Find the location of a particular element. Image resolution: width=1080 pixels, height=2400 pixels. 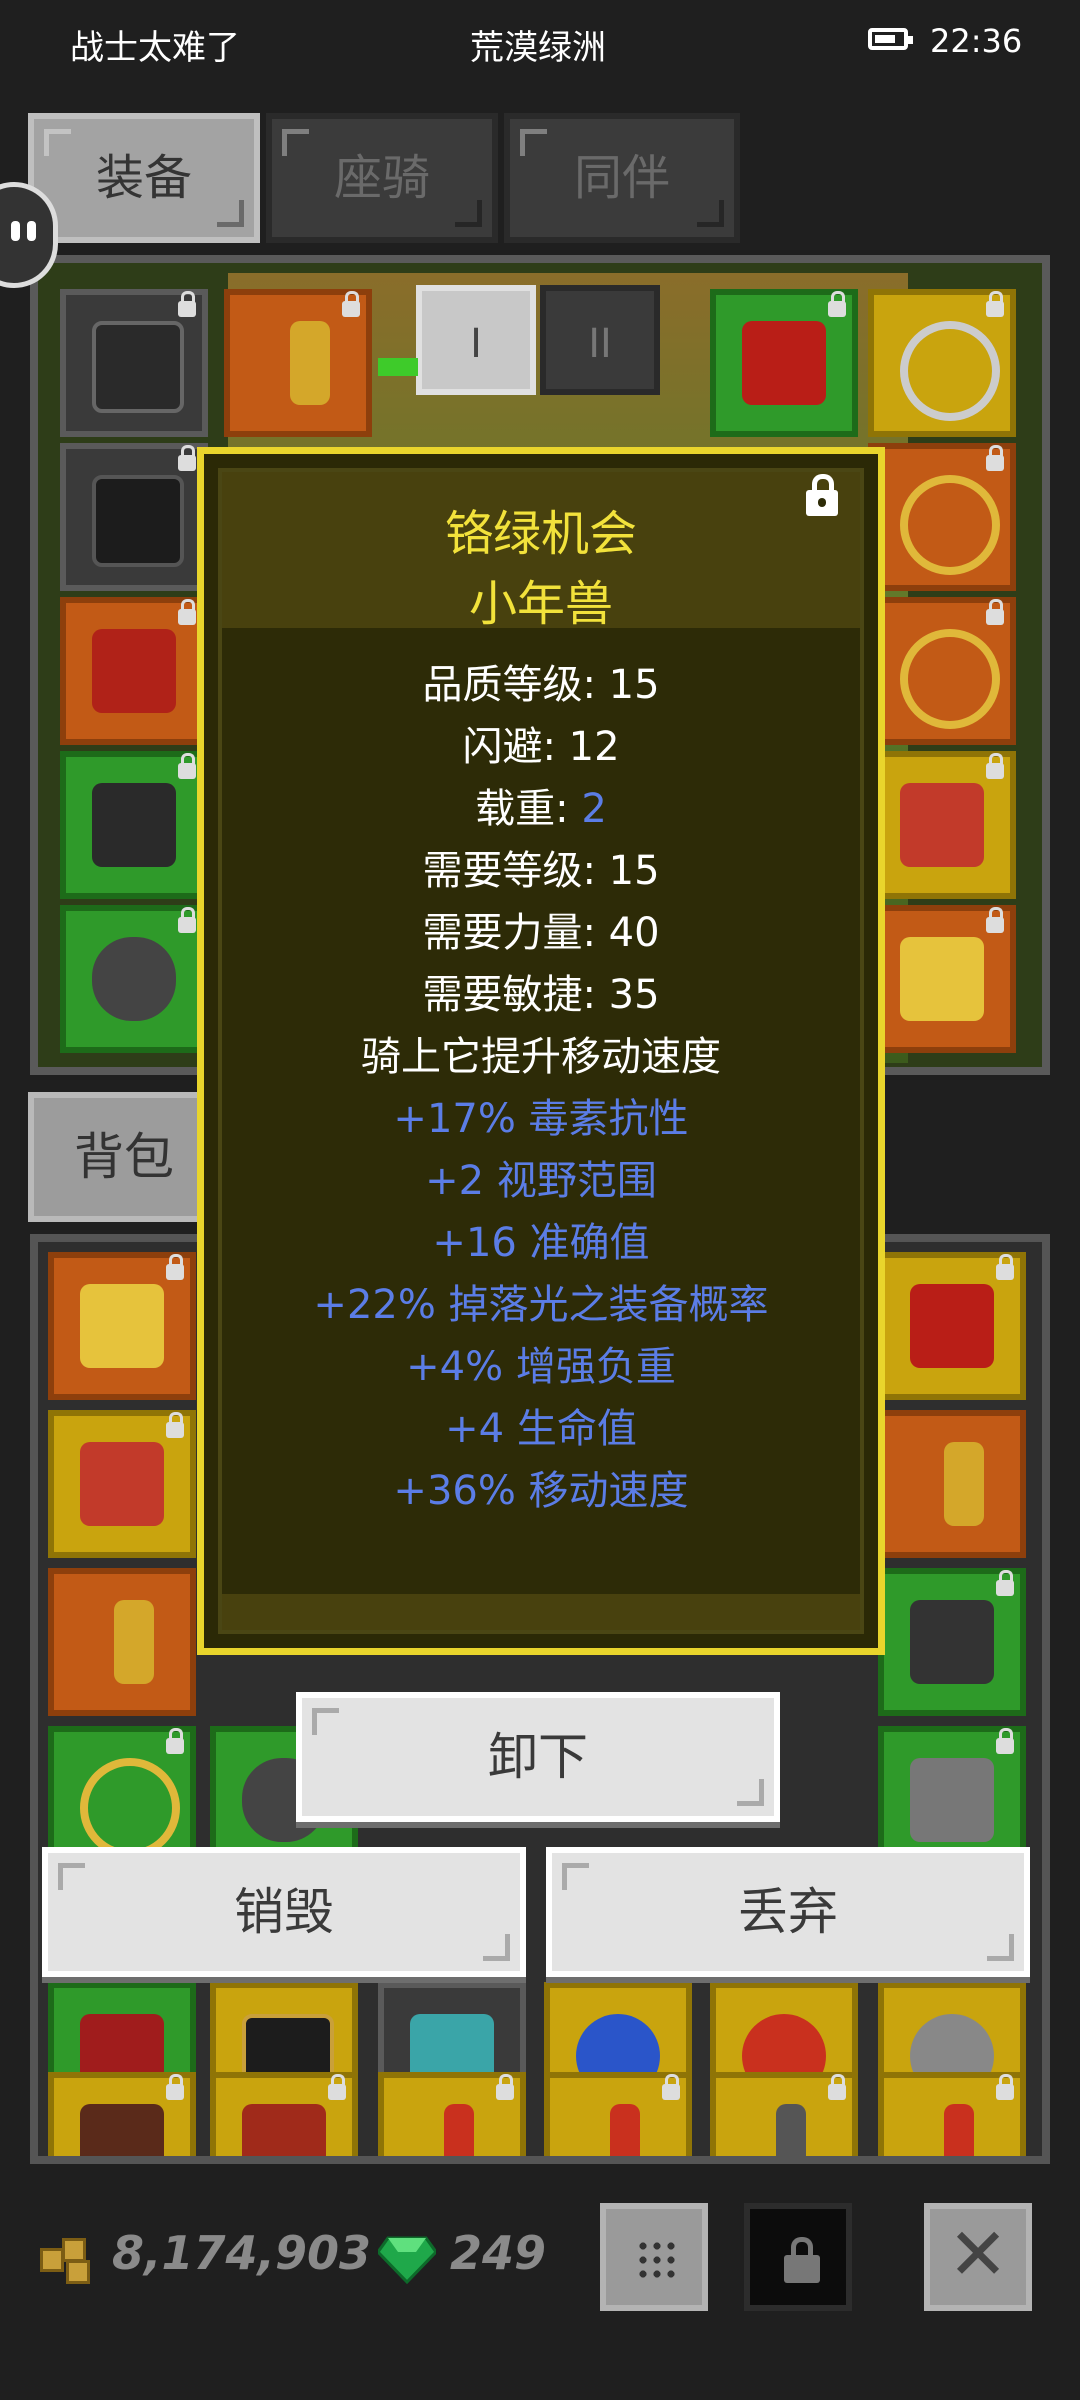

equip-slot-amulet is located at coordinates (942, 363).